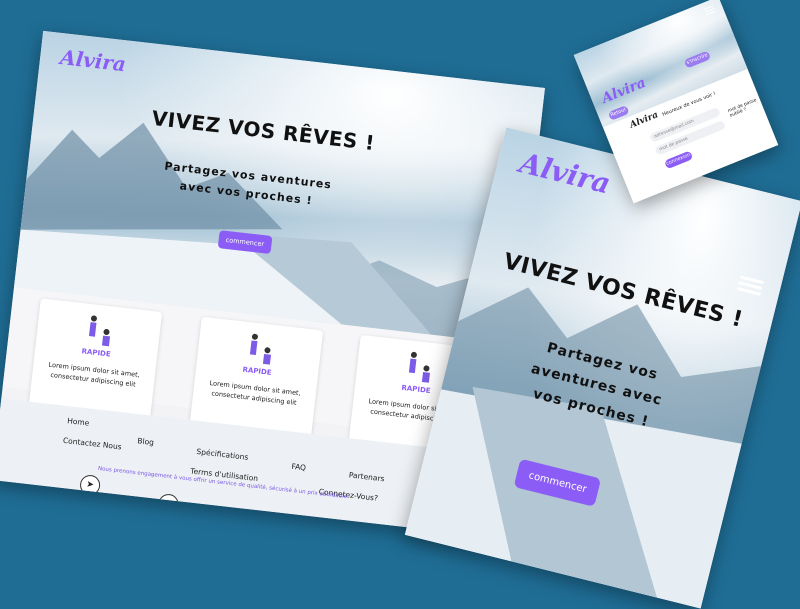 The image size is (800, 609). What do you see at coordinates (247, 521) in the screenshot?
I see `instagram-icon: ◎` at bounding box center [247, 521].